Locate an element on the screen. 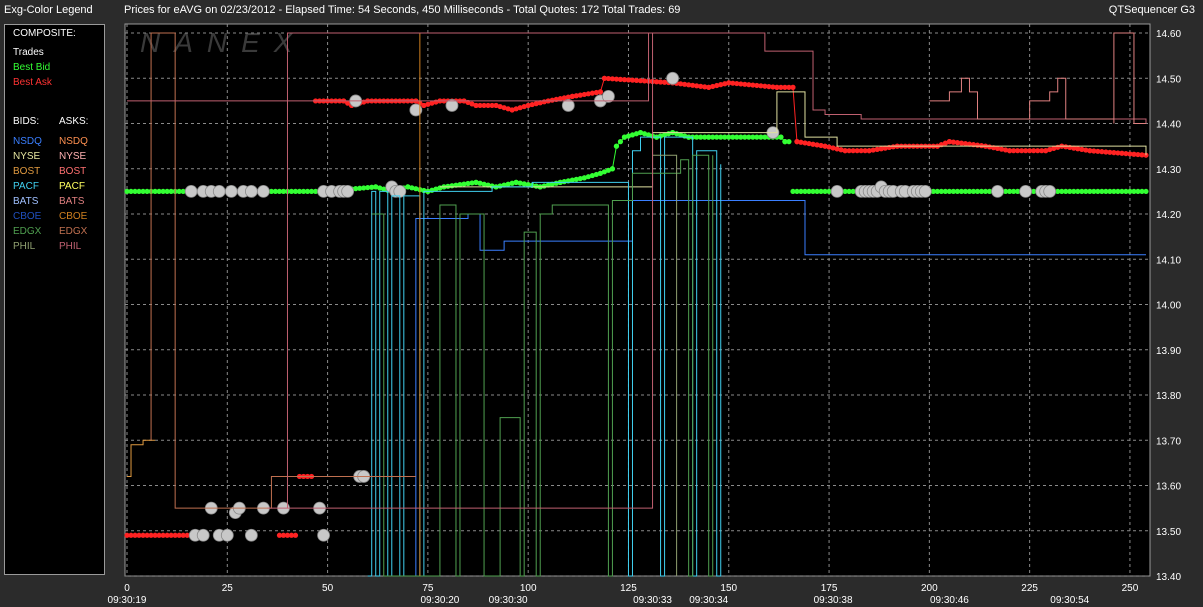  x-tick-label: 150 is located at coordinates (728, 588).